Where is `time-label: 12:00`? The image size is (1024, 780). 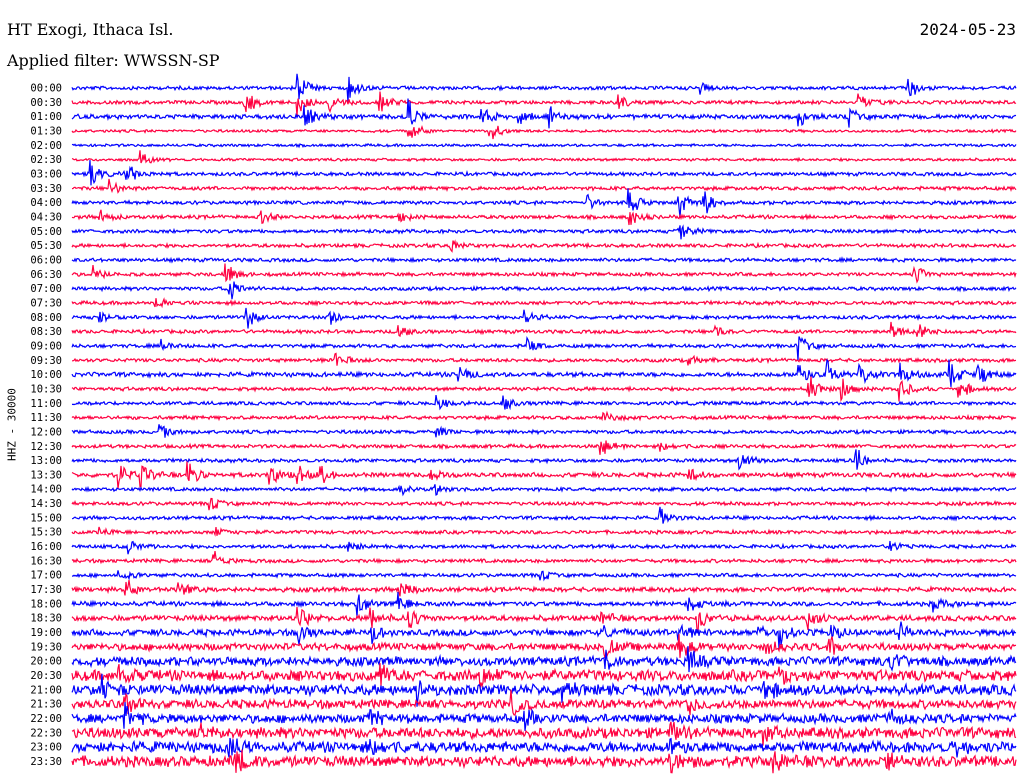 time-label: 12:00 is located at coordinates (46, 432).